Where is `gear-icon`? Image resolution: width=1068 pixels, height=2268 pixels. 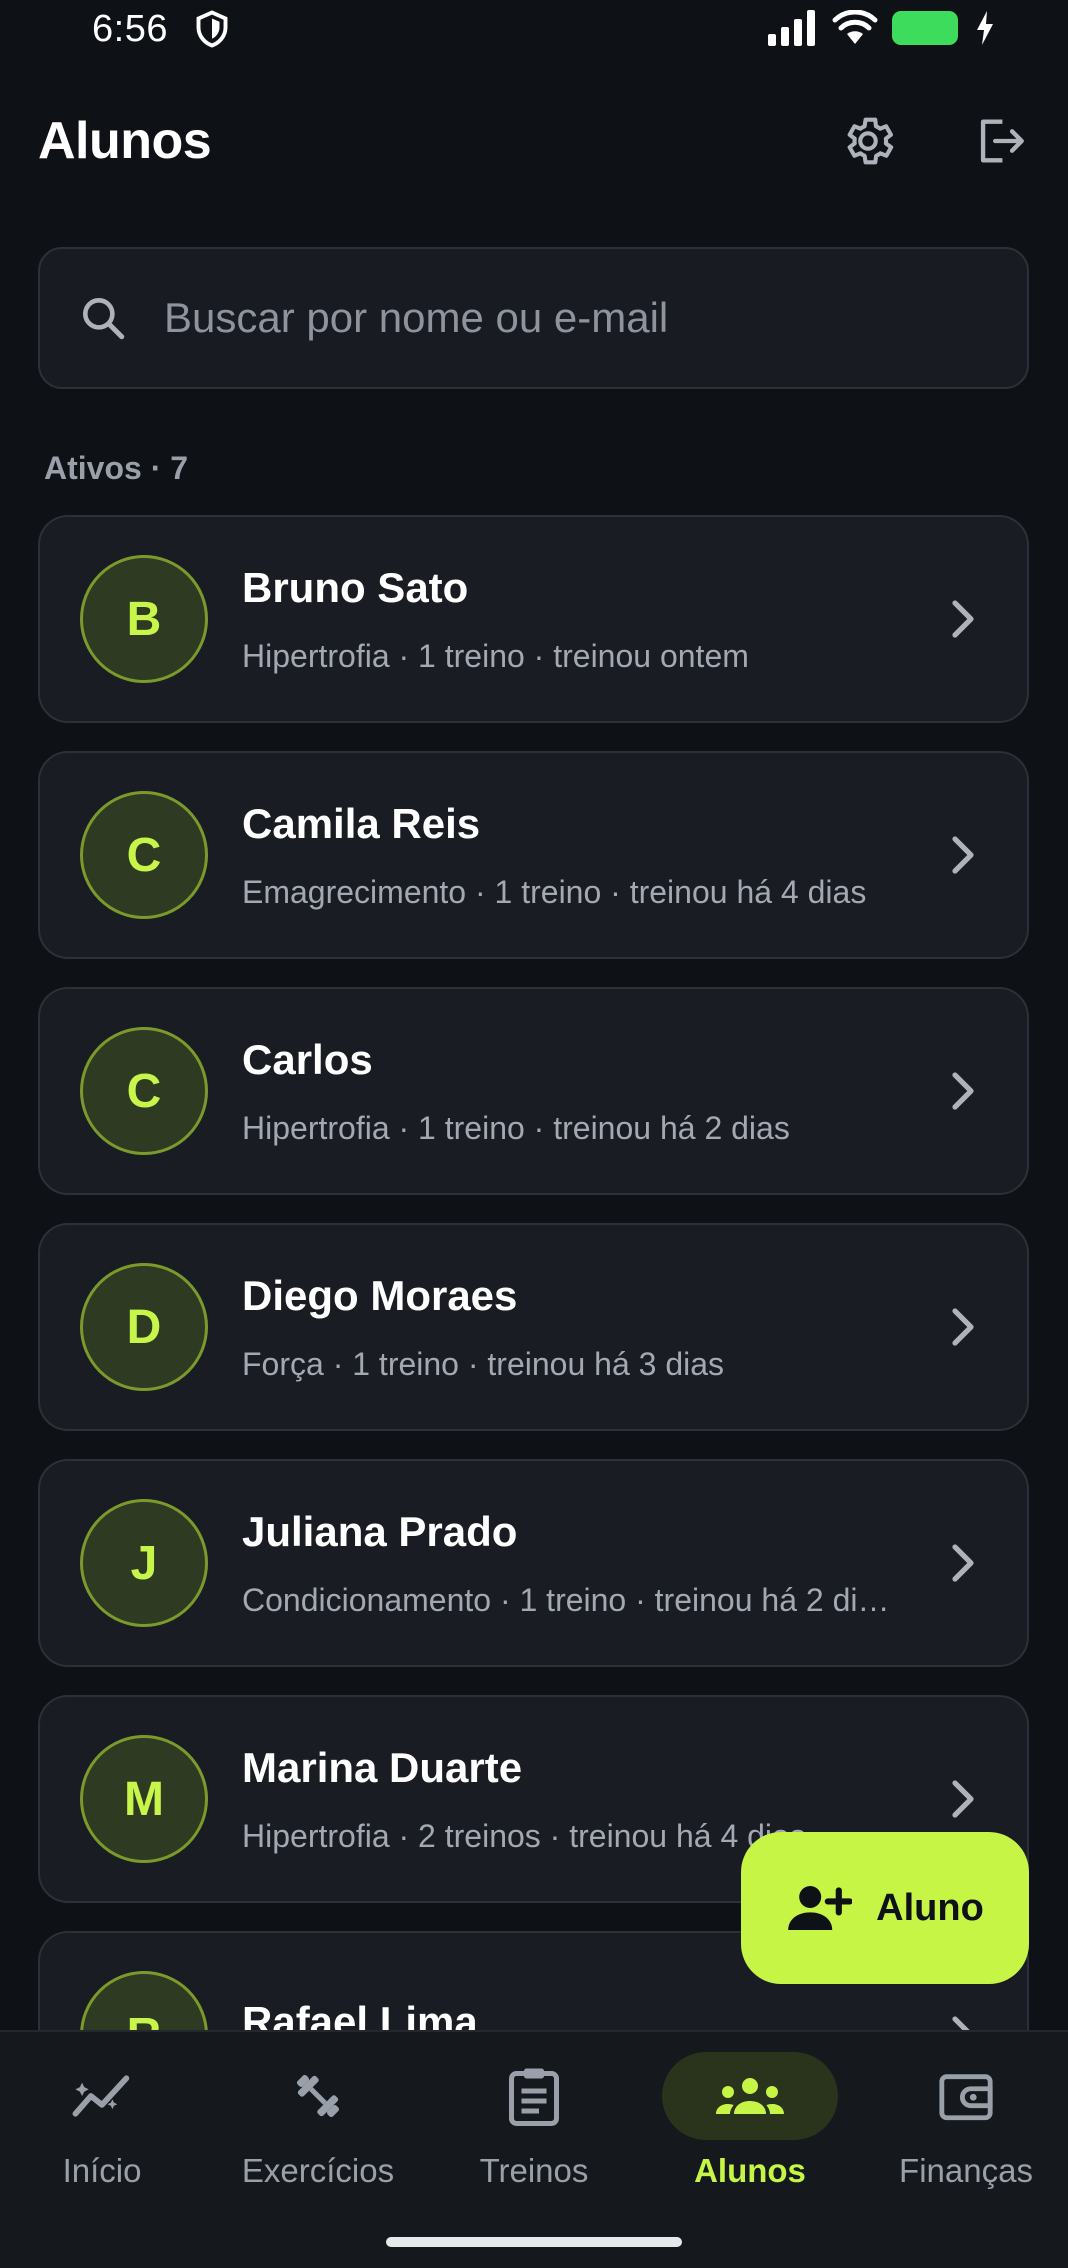 gear-icon is located at coordinates (870, 141).